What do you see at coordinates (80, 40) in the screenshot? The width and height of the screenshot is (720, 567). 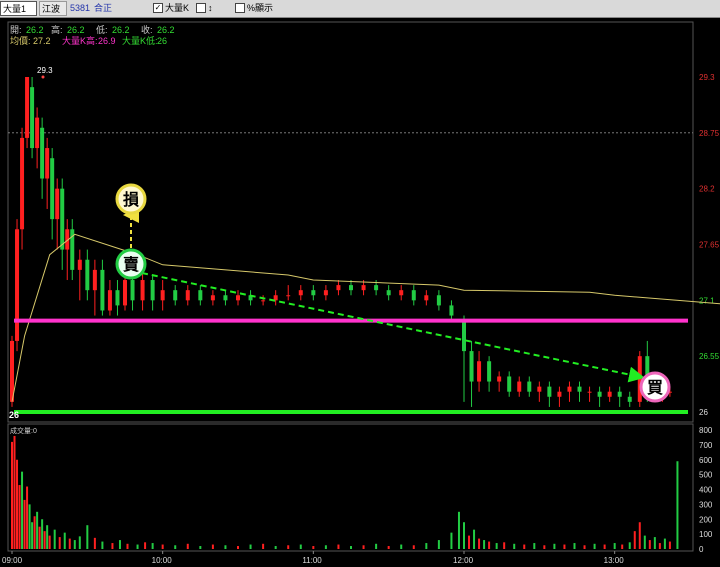 I see `big-k-high-label: 大量K高:` at bounding box center [80, 40].